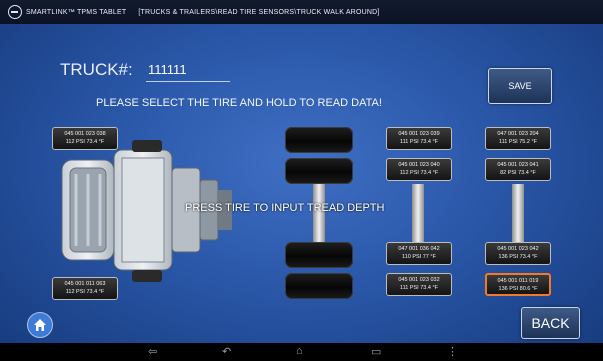 The width and height of the screenshot is (603, 361). I want to click on nav-undo-icon: ↶, so click(226, 351).